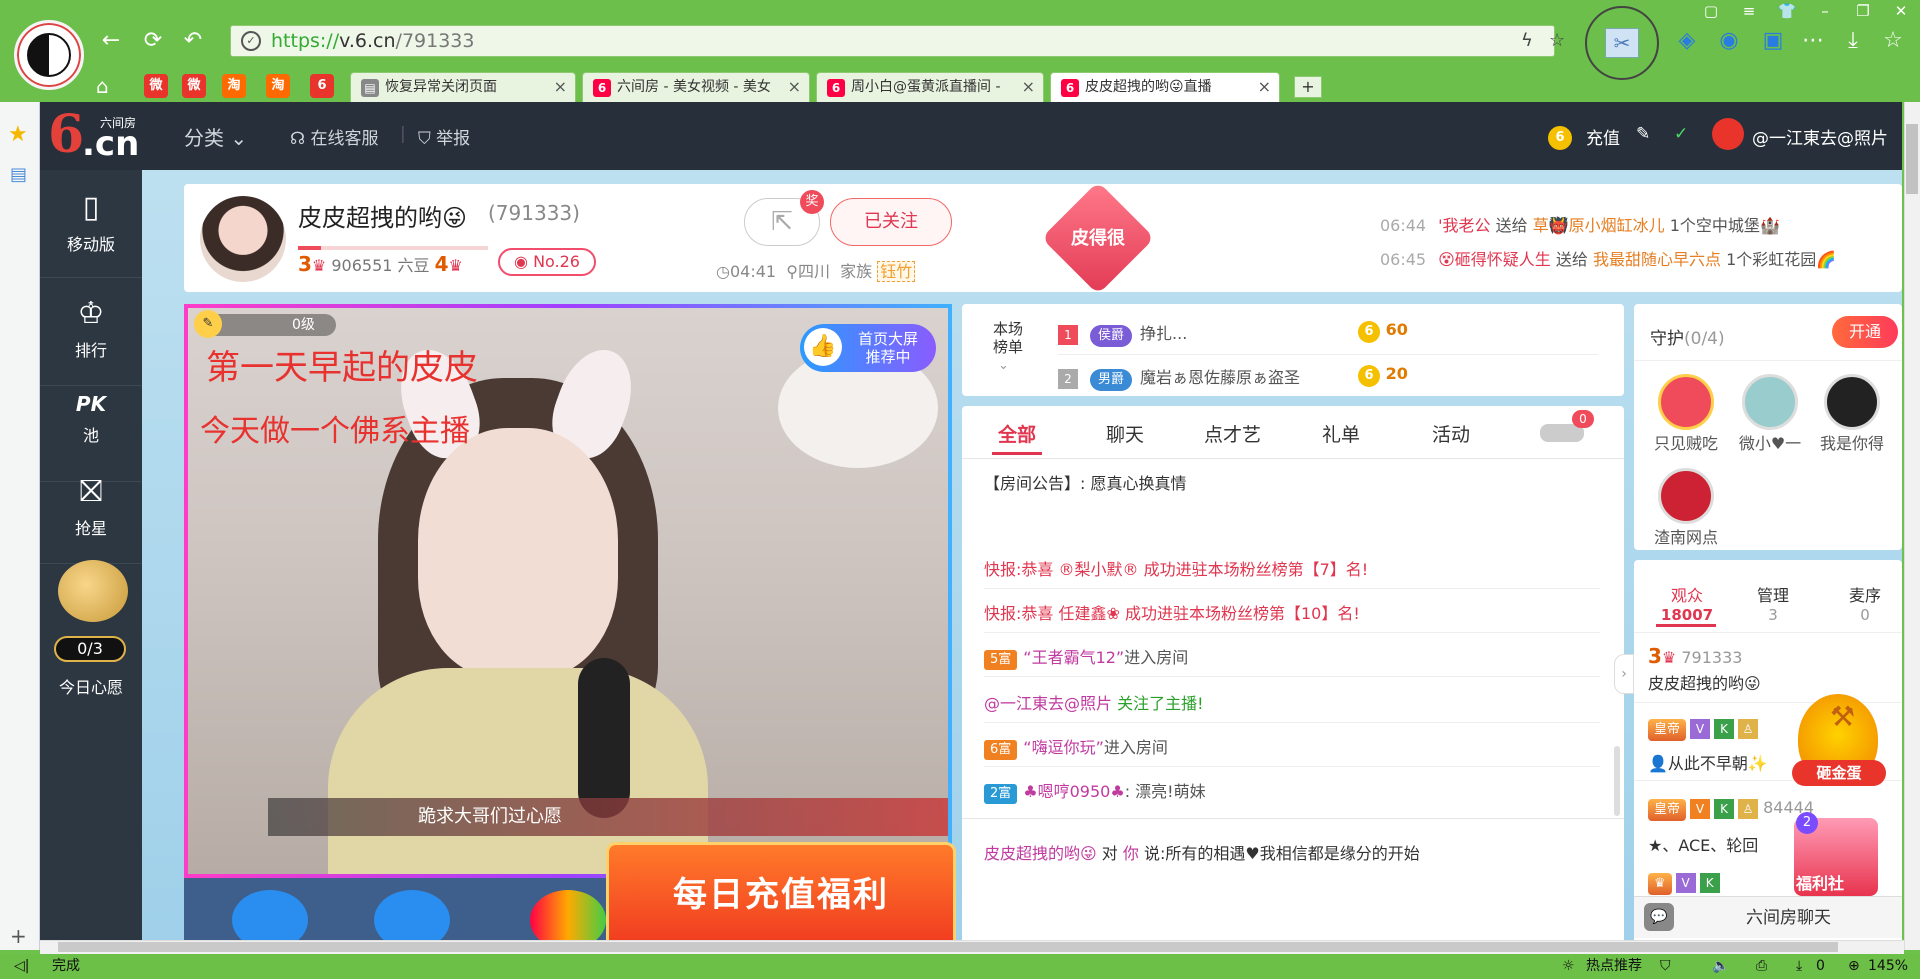  I want to click on close-icon: ✕, so click(1901, 11).